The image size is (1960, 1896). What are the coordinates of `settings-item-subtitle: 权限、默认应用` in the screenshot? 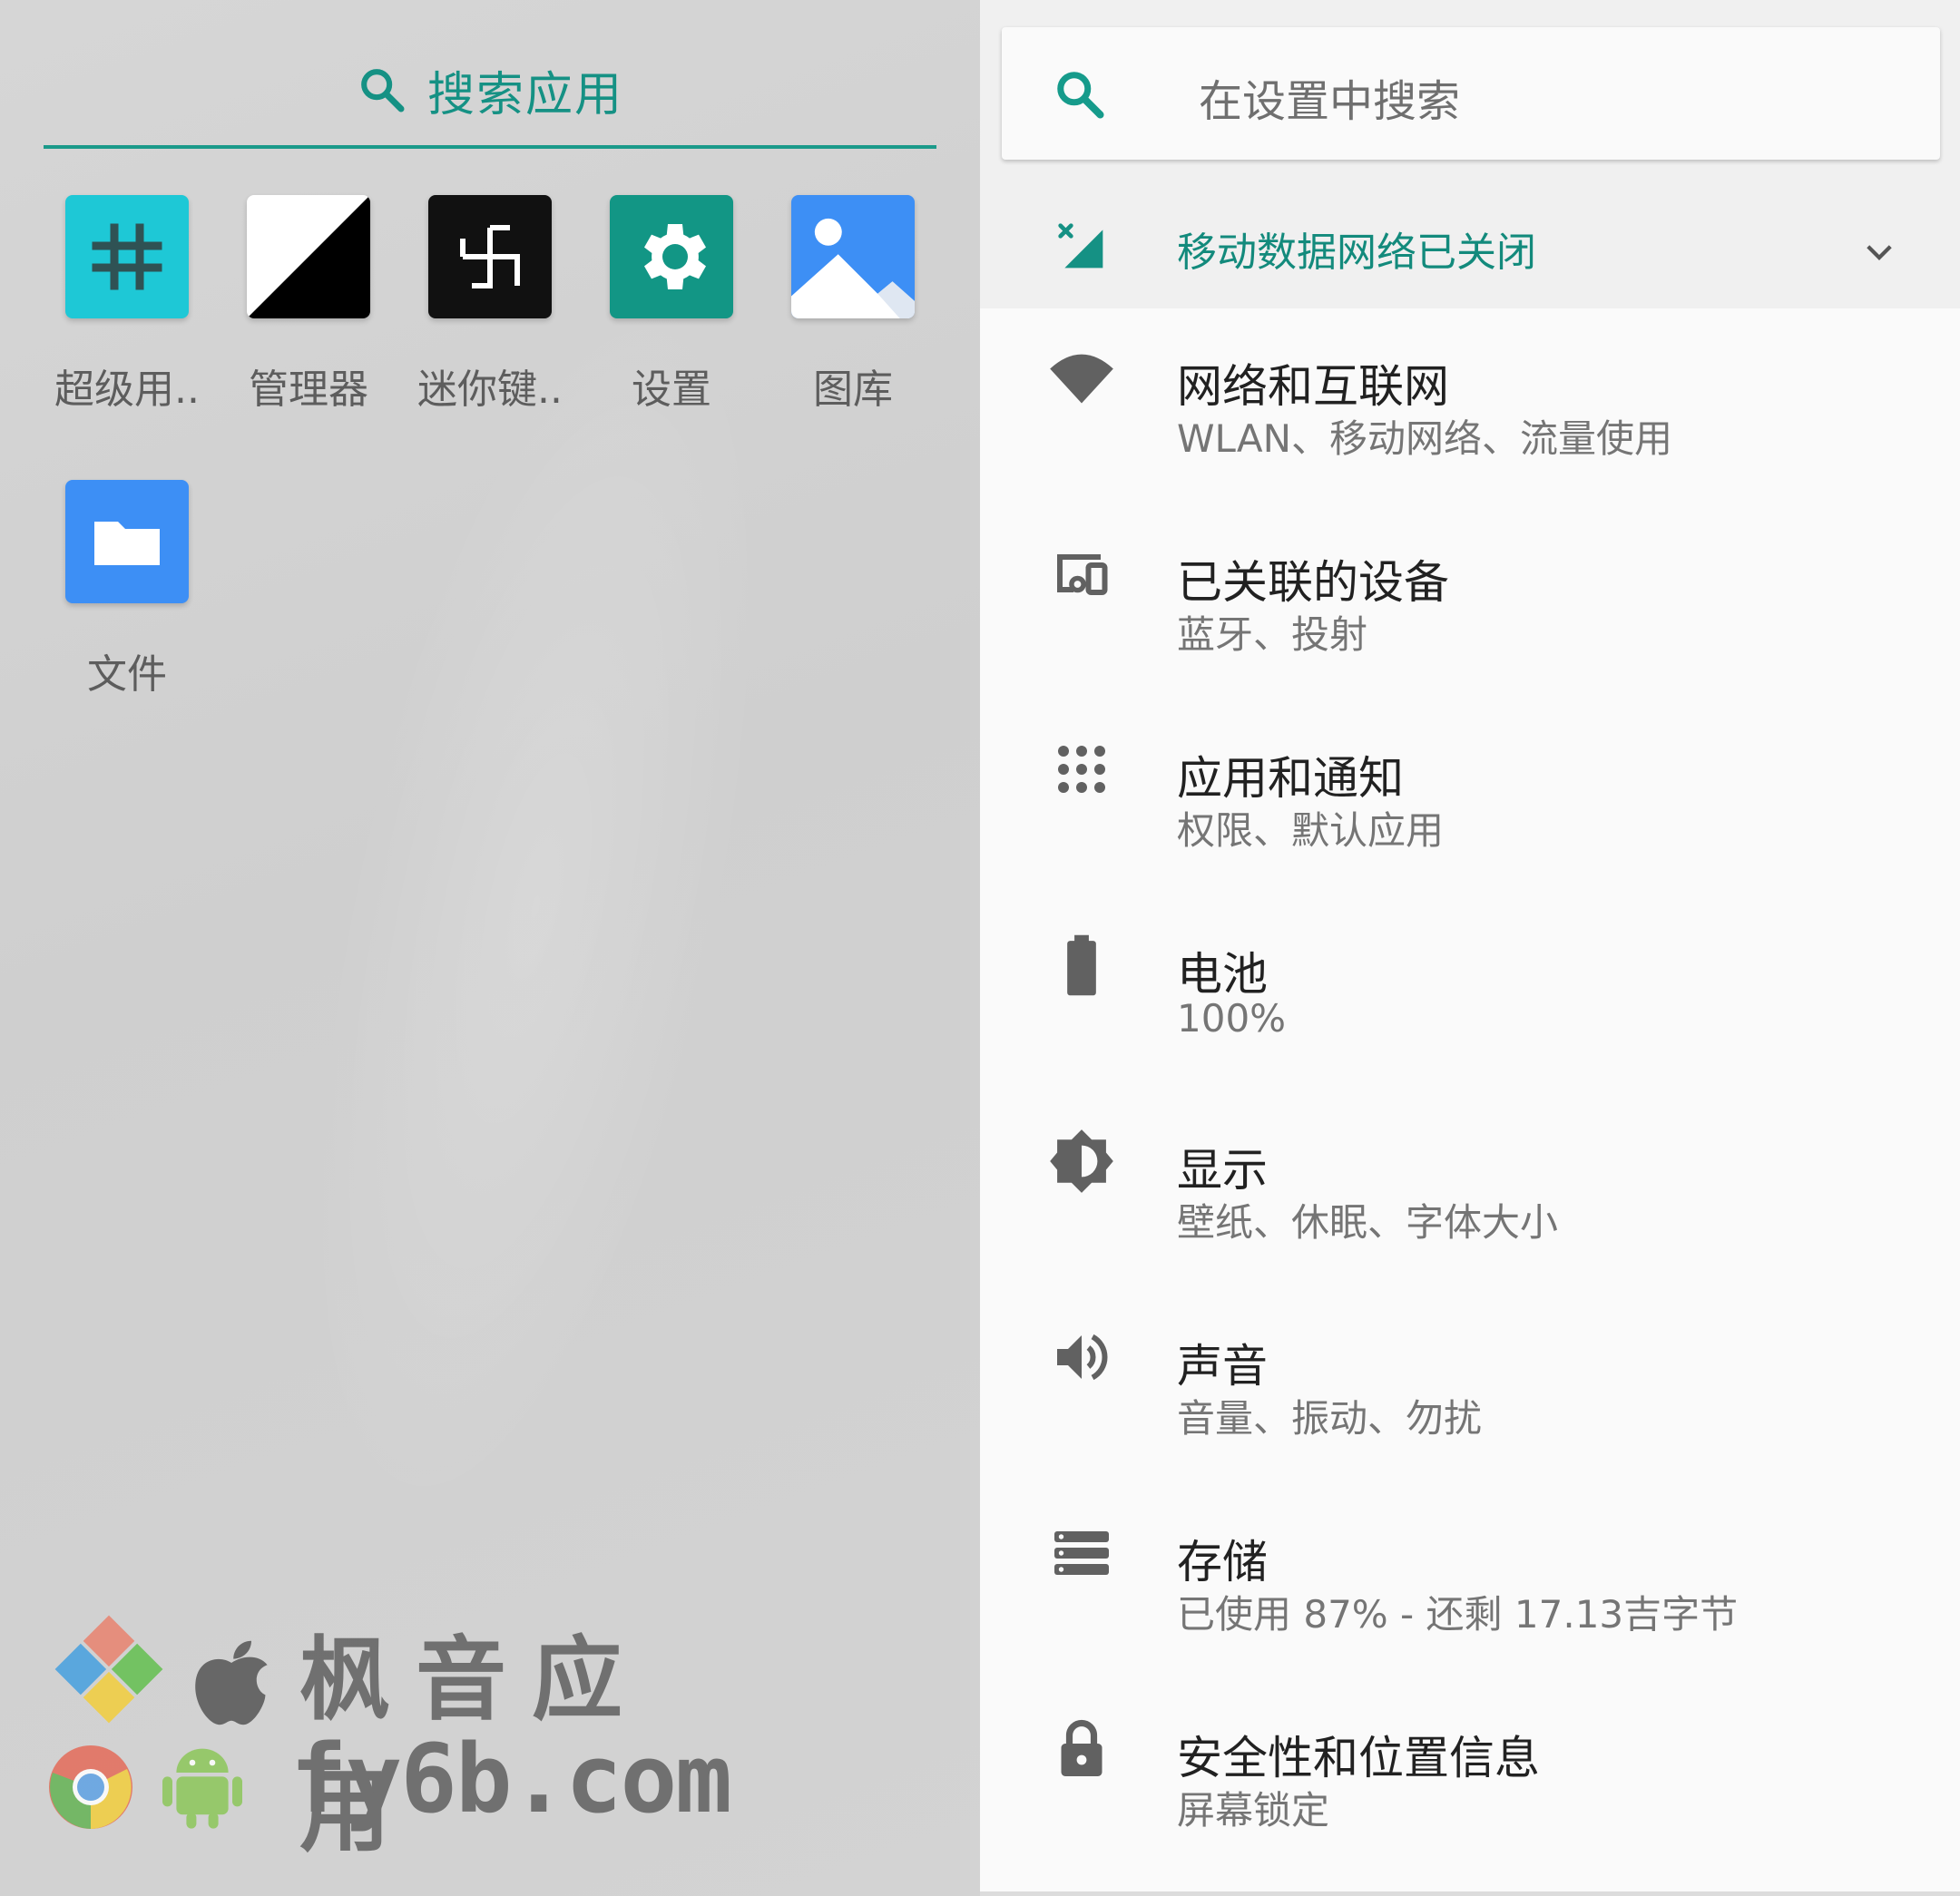 It's located at (1311, 830).